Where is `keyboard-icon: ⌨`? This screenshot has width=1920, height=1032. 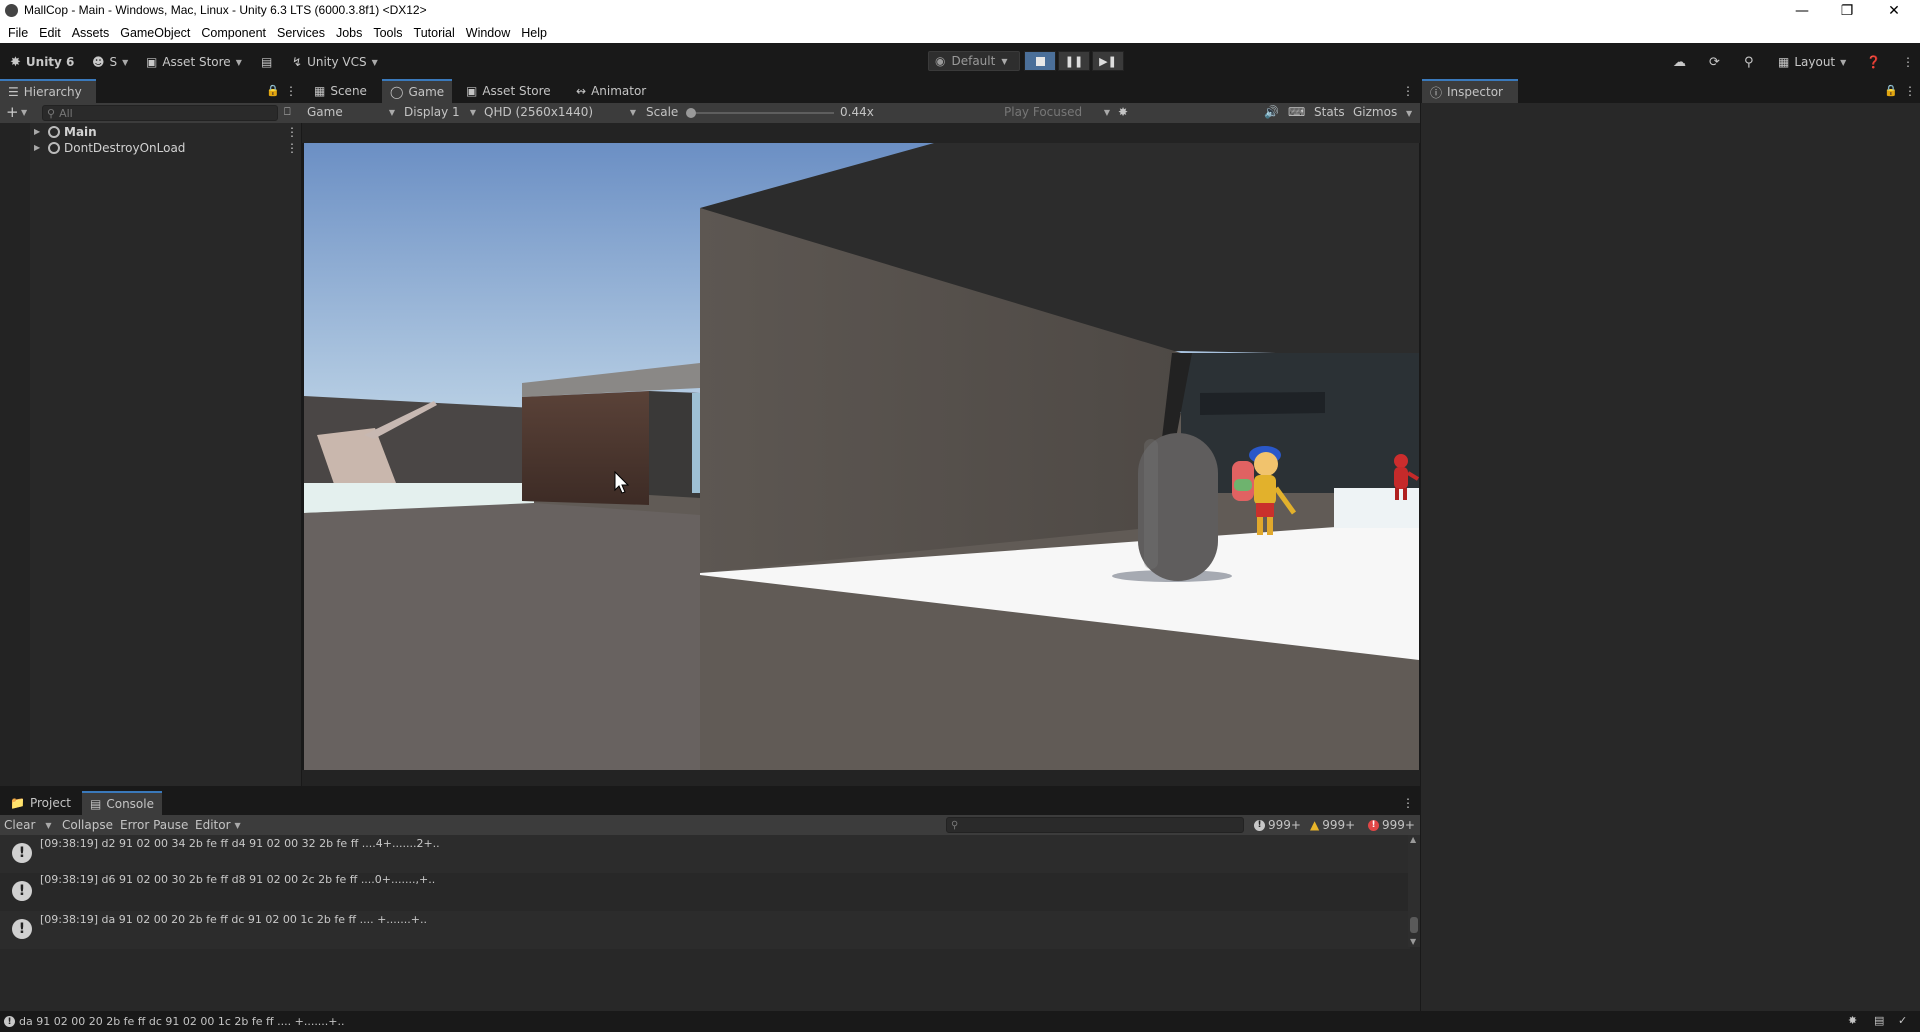
keyboard-icon: ⌨ is located at coordinates (1296, 112).